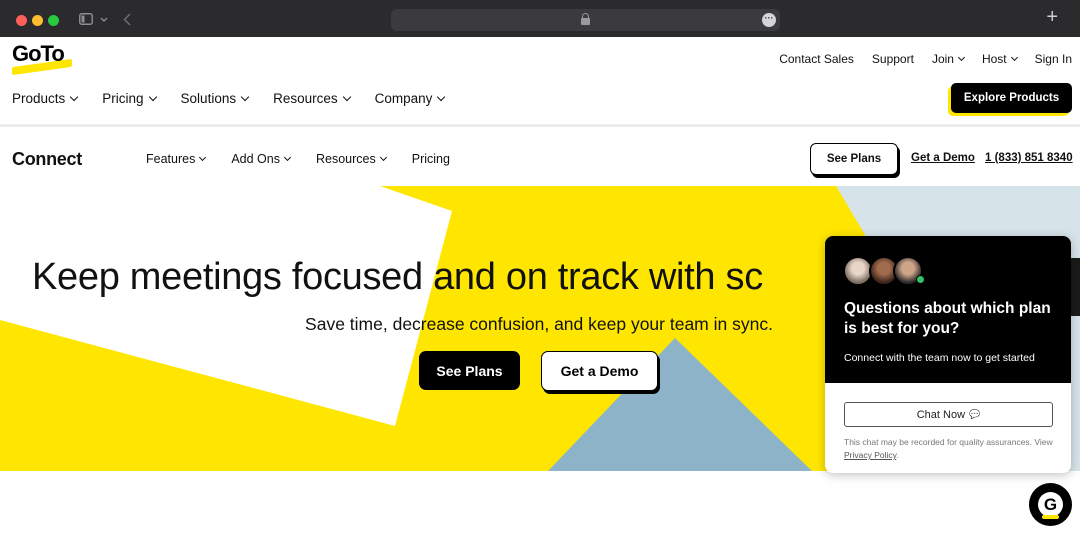 This screenshot has width=1080, height=534. Describe the element at coordinates (1052, 17) in the screenshot. I see `plus-icon: +` at that location.